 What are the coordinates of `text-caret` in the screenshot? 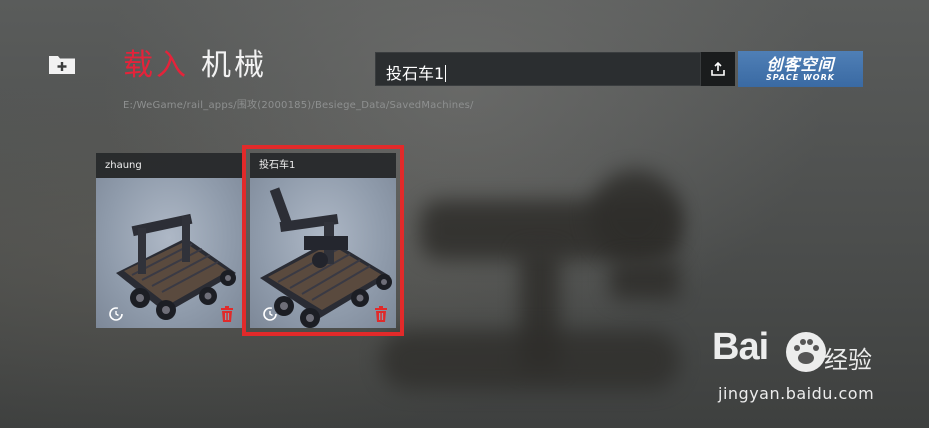 It's located at (446, 73).